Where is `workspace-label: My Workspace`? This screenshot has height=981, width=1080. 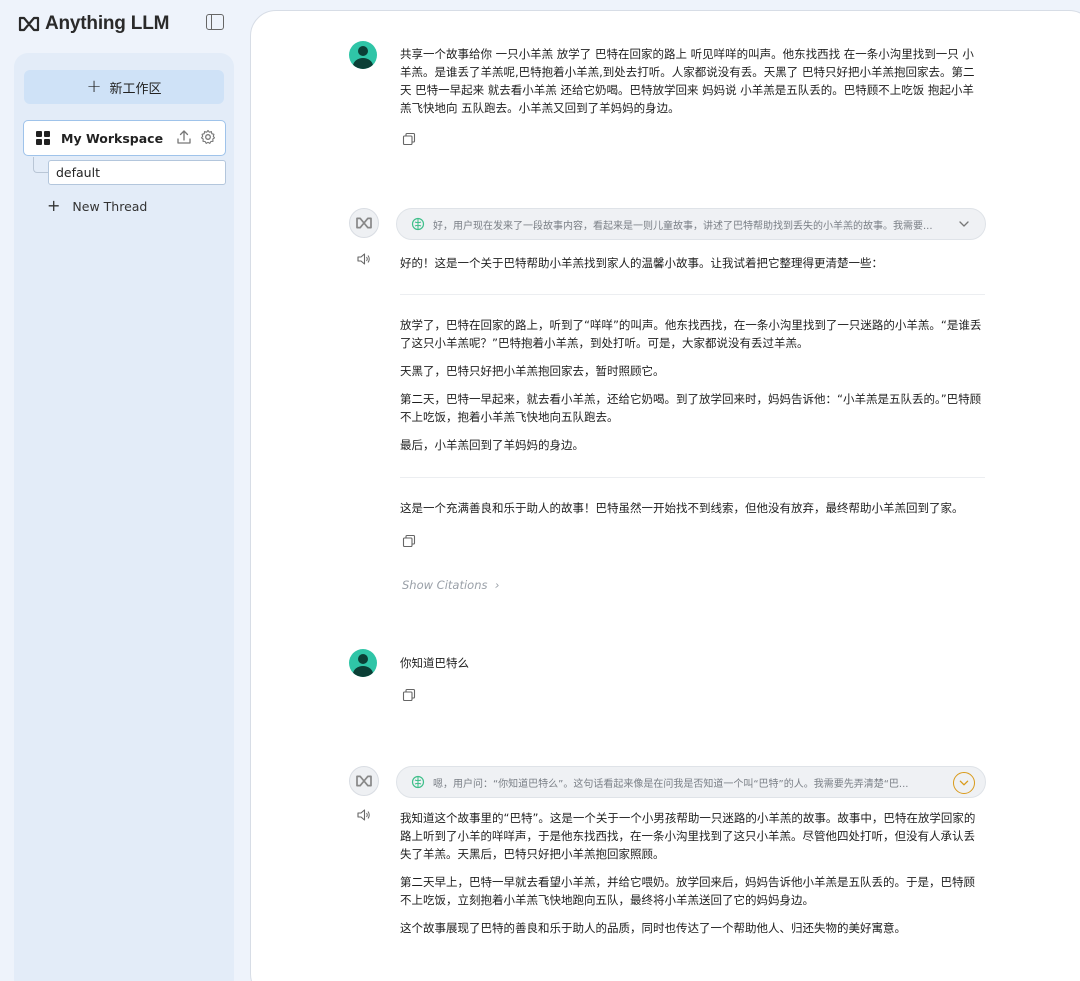 workspace-label: My Workspace is located at coordinates (112, 138).